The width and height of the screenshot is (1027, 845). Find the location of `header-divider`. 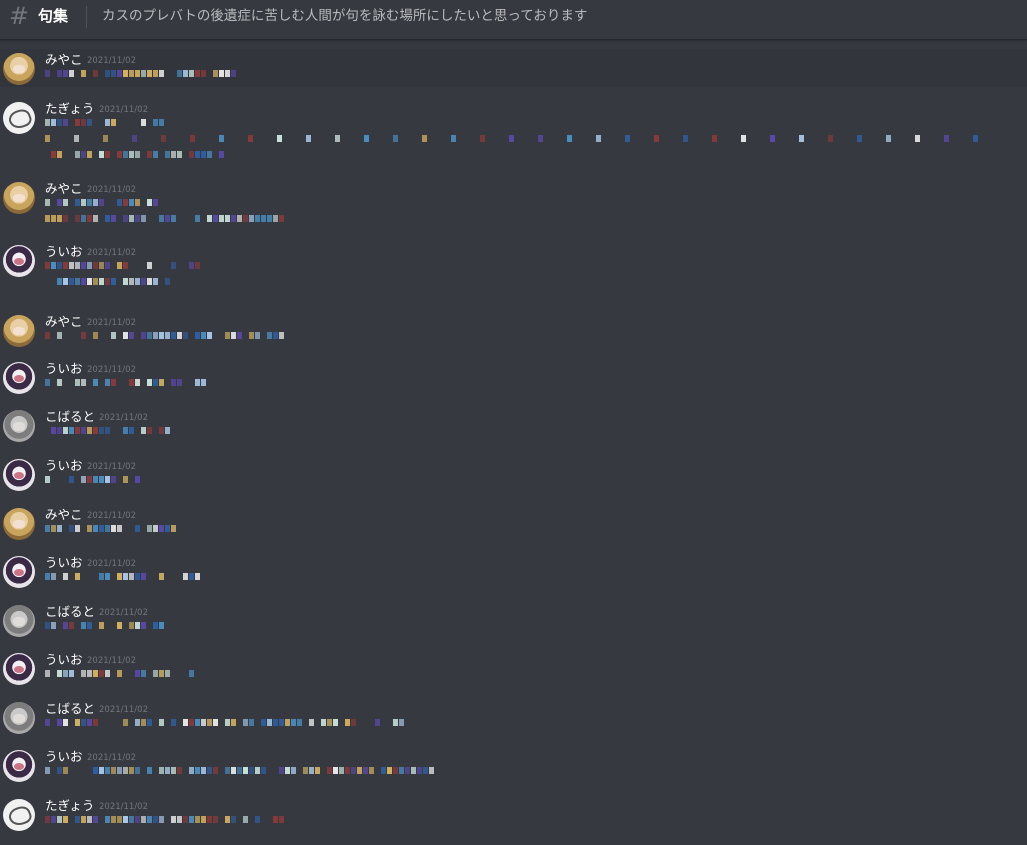

header-divider is located at coordinates (86, 17).